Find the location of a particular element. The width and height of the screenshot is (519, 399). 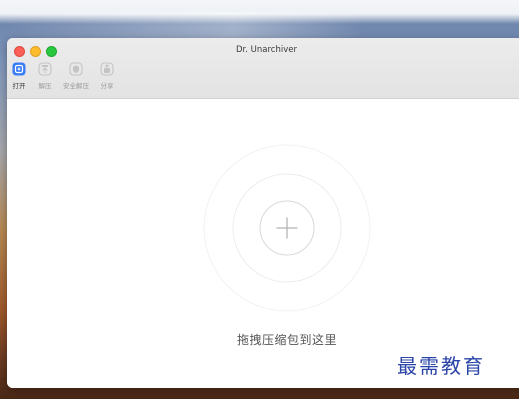

share-icon is located at coordinates (107, 69).